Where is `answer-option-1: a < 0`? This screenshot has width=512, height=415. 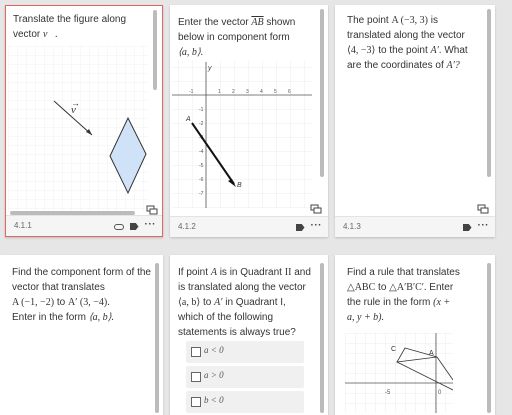
answer-option-1: a < 0 is located at coordinates (245, 352).